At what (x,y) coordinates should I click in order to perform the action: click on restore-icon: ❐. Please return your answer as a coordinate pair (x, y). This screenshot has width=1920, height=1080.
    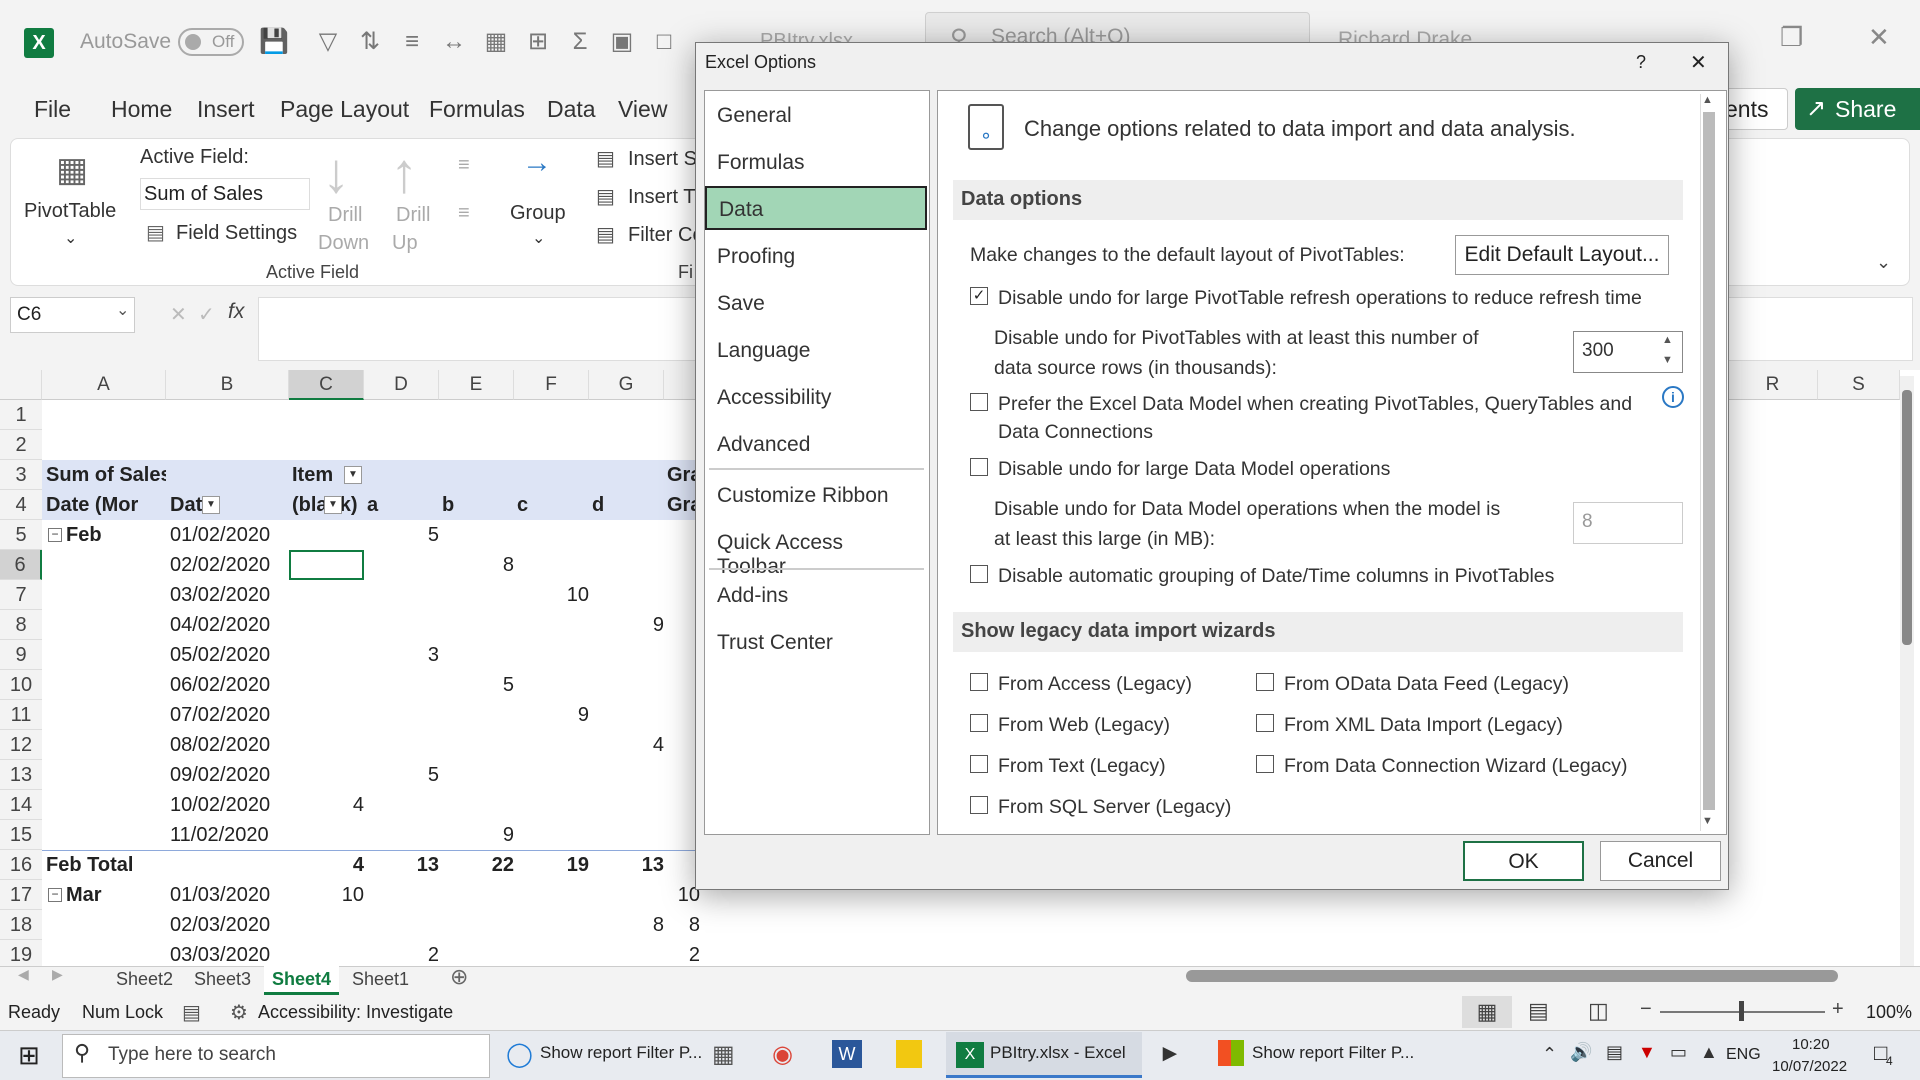
    Looking at the image, I should click on (1791, 37).